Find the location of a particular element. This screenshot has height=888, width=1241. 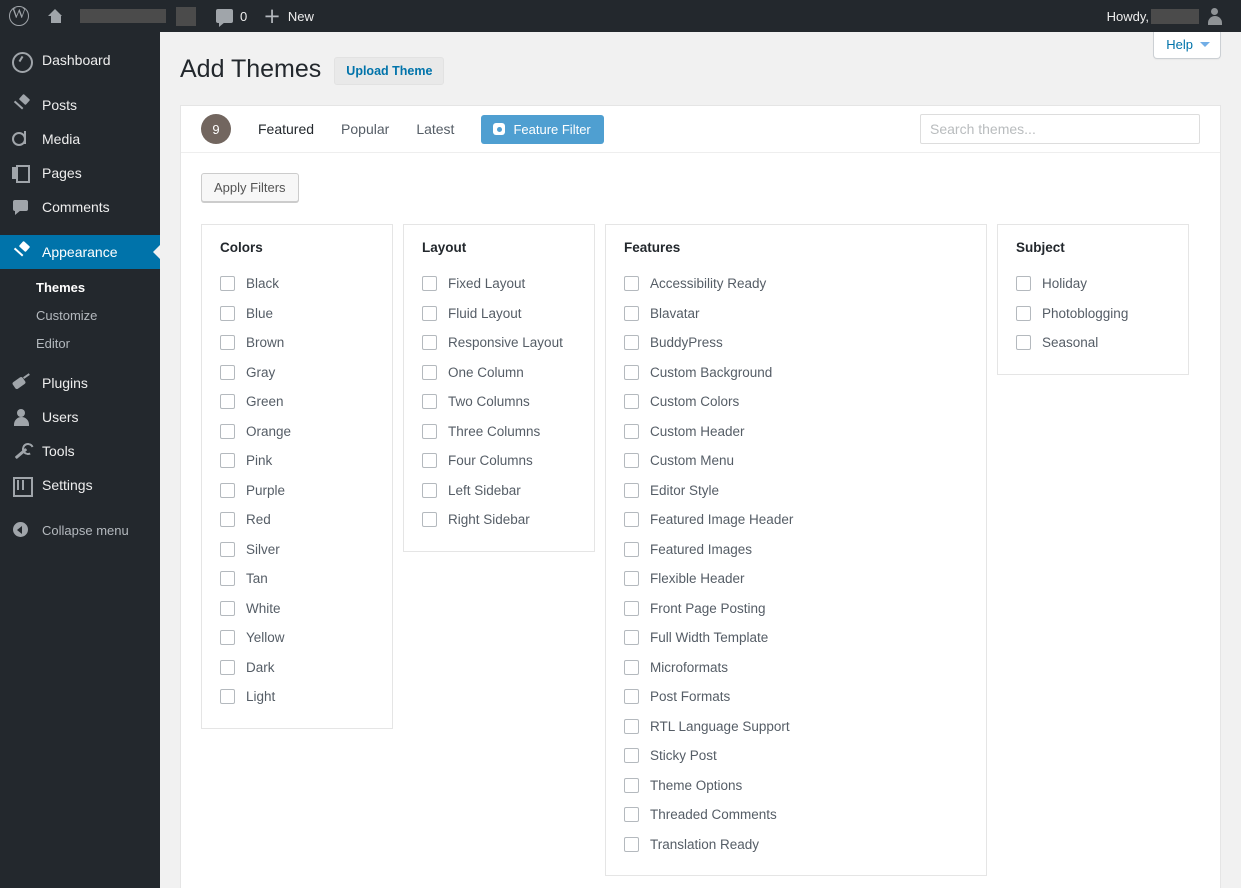

filter-option-features-6: Custom Menu is located at coordinates (795, 461).